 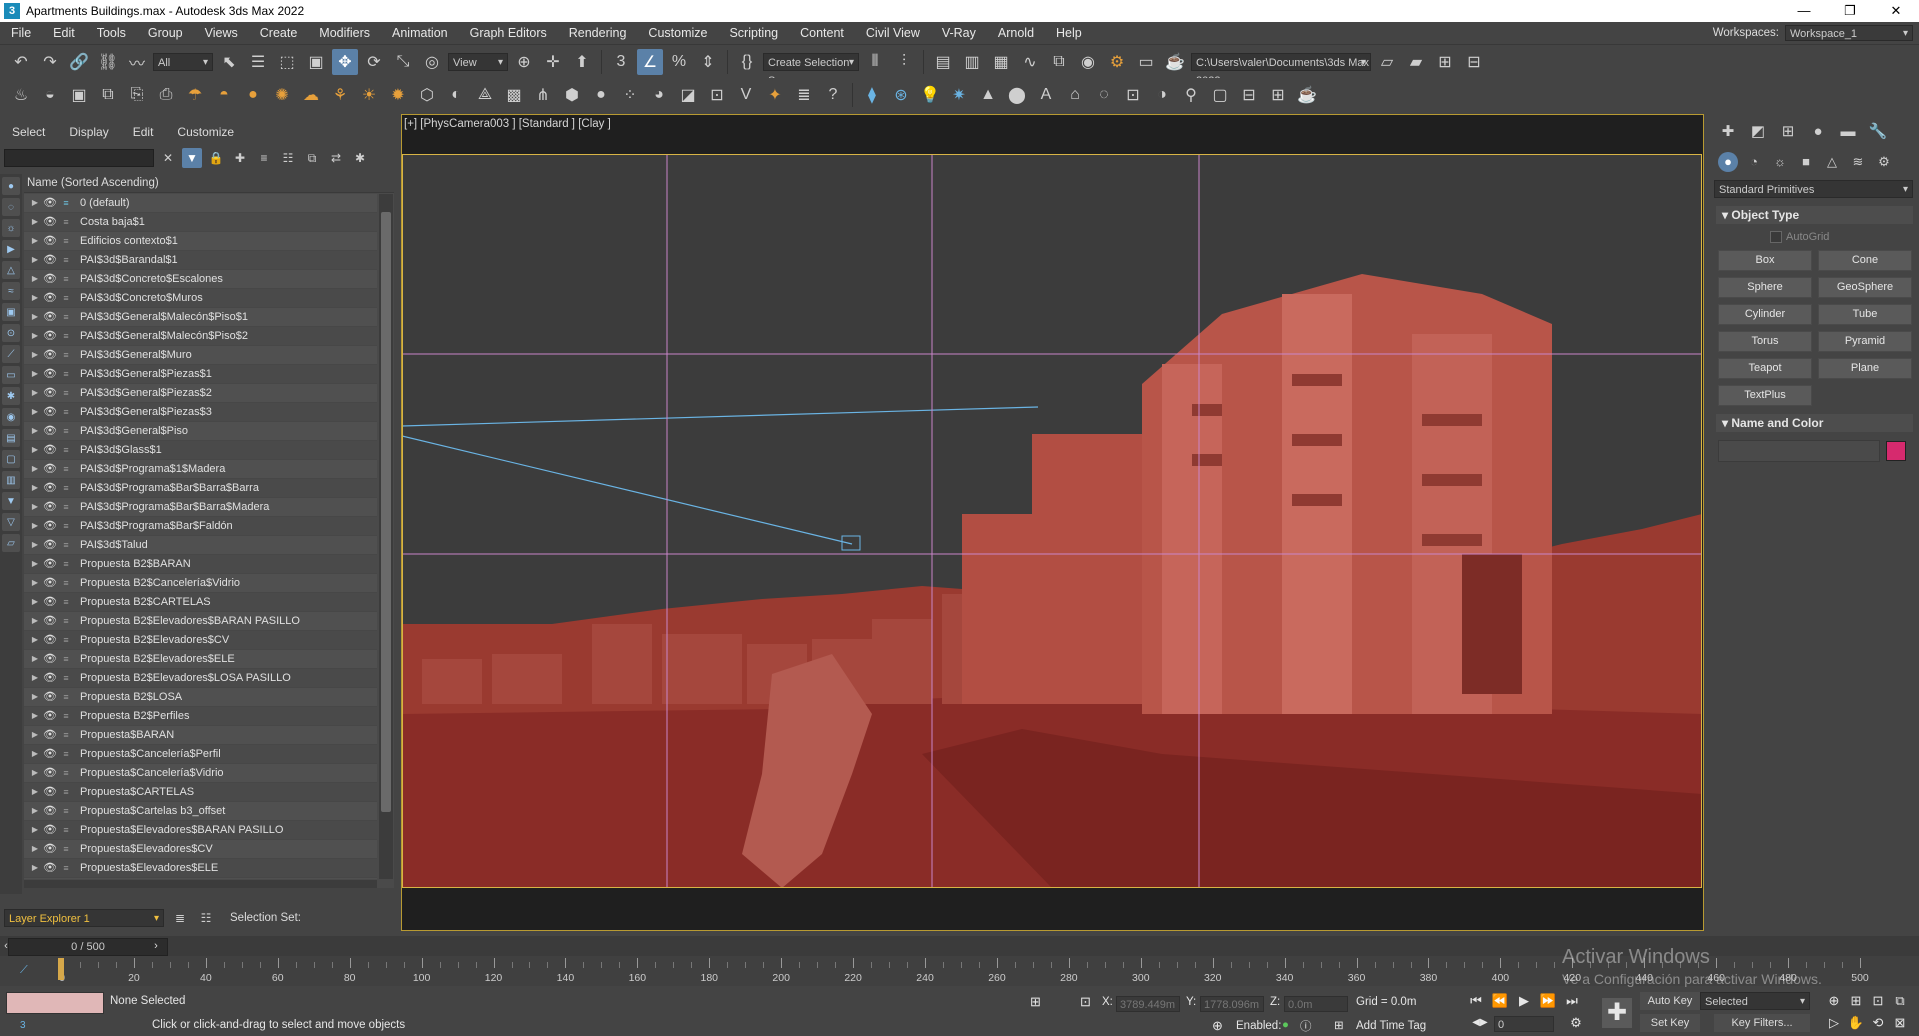 I want to click on funnel-filter-icon: ▼, so click(x=11, y=501).